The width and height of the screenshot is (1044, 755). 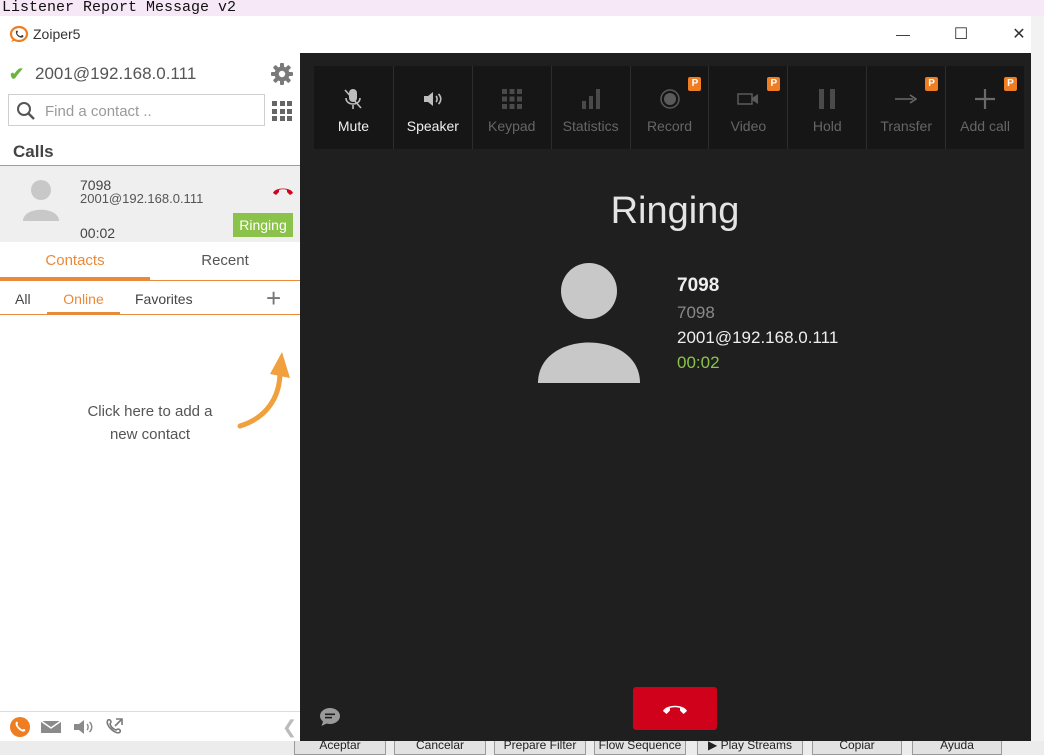 I want to click on calls-header: Calls, so click(x=33, y=151).